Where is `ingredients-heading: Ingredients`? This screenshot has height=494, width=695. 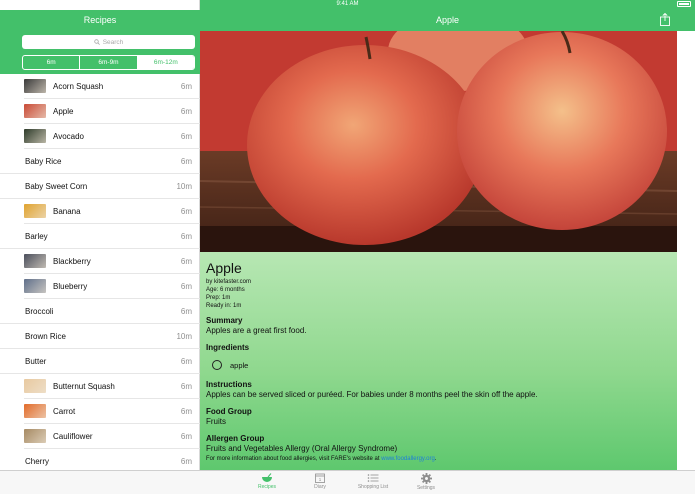
ingredients-heading: Ingredients is located at coordinates (228, 347).